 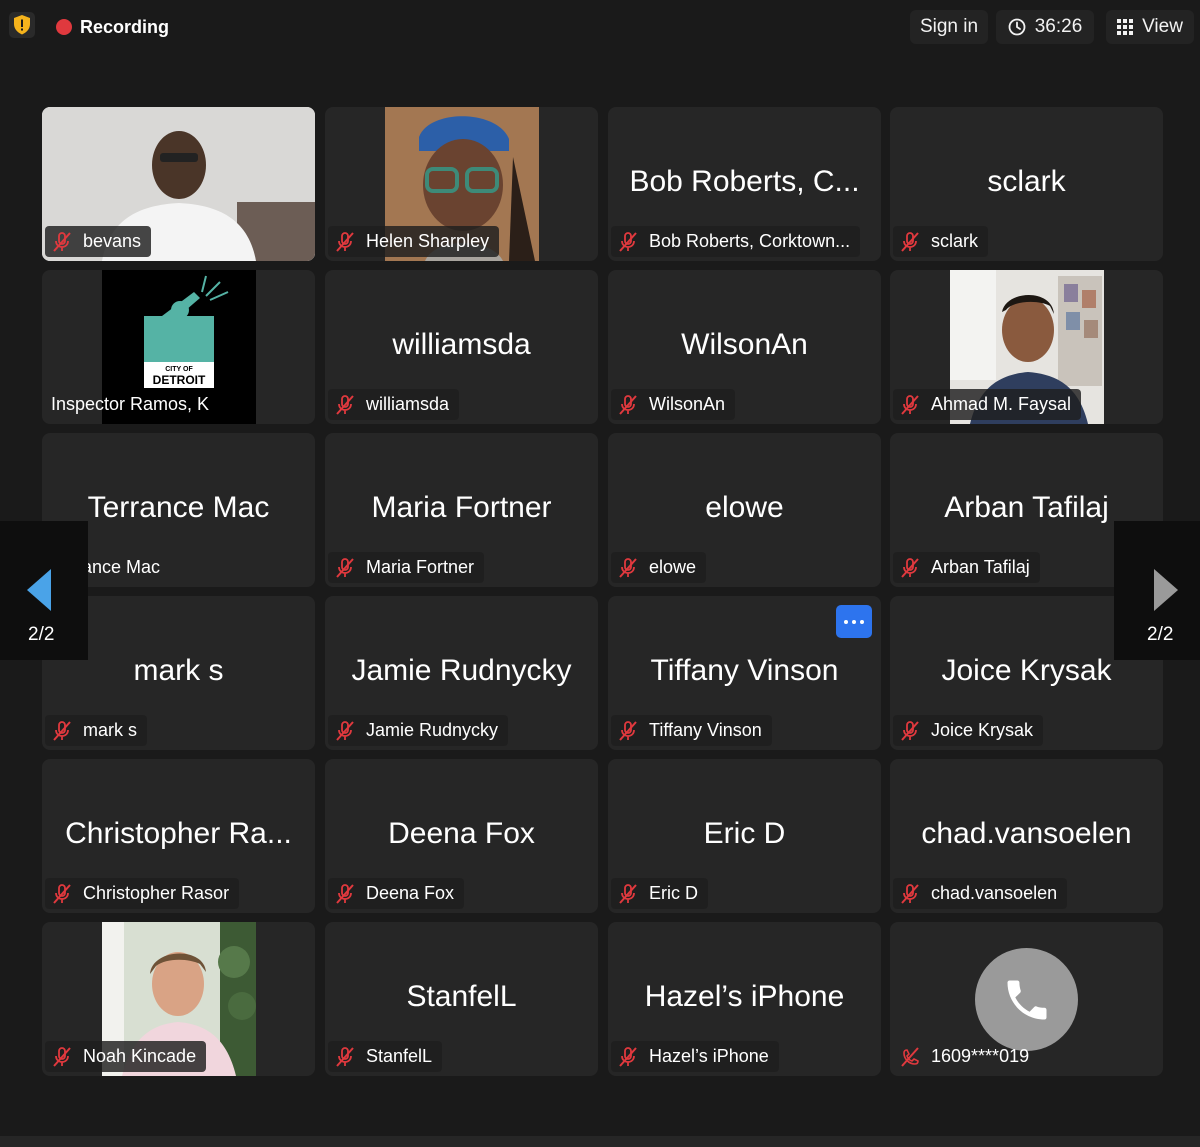 I want to click on sign-in-label: Sign in, so click(x=949, y=26).